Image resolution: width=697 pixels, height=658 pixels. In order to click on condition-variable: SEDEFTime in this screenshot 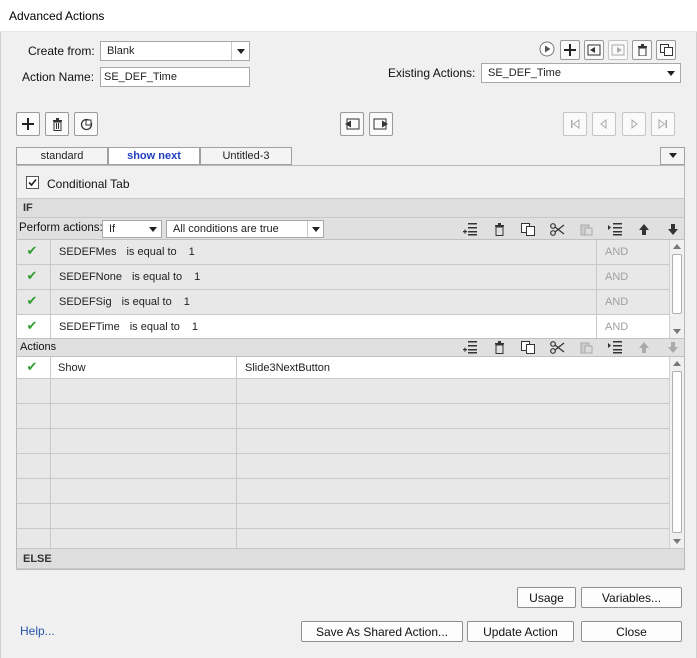, I will do `click(89, 327)`.